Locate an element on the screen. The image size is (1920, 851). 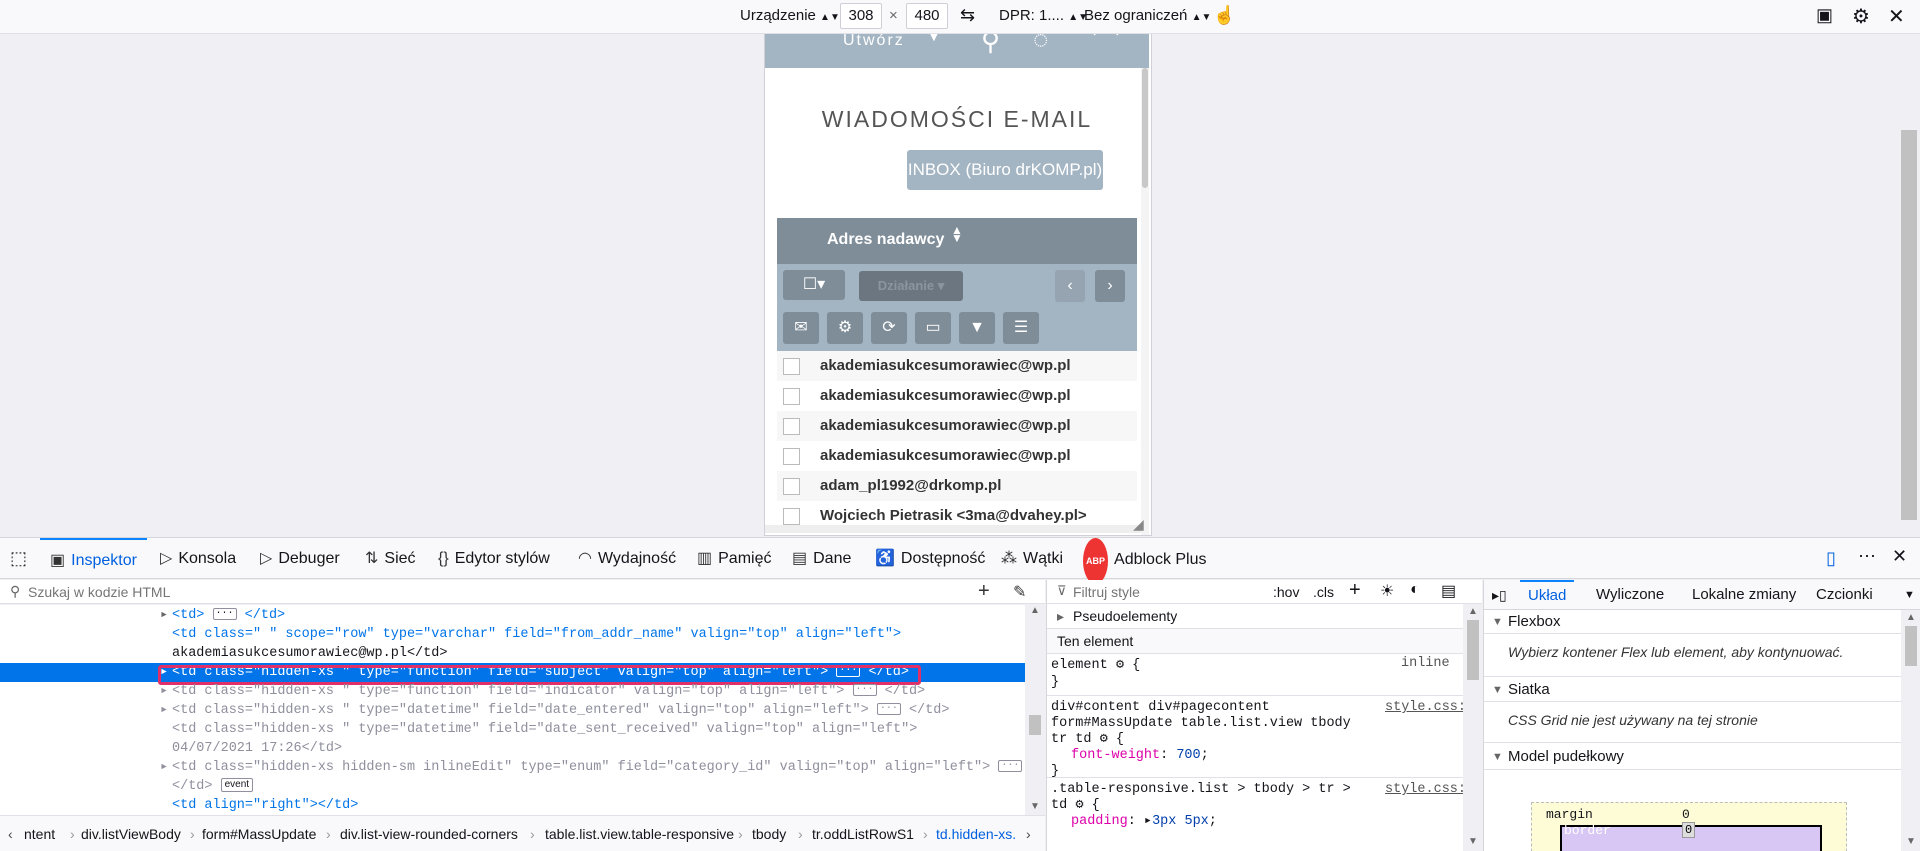
rules-scrollbar: ▲ ▼ is located at coordinates (1472, 727).